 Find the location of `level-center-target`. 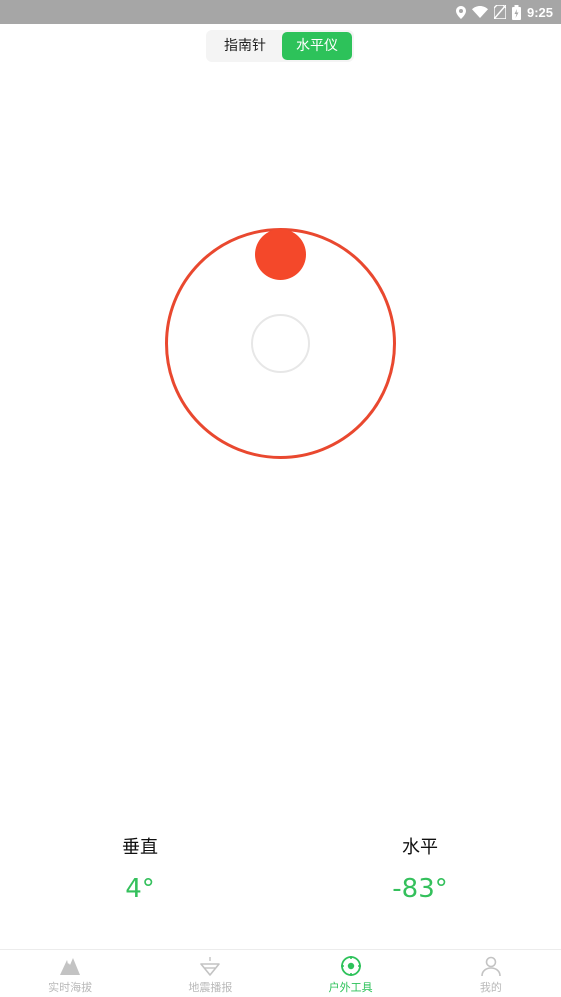

level-center-target is located at coordinates (280, 343).